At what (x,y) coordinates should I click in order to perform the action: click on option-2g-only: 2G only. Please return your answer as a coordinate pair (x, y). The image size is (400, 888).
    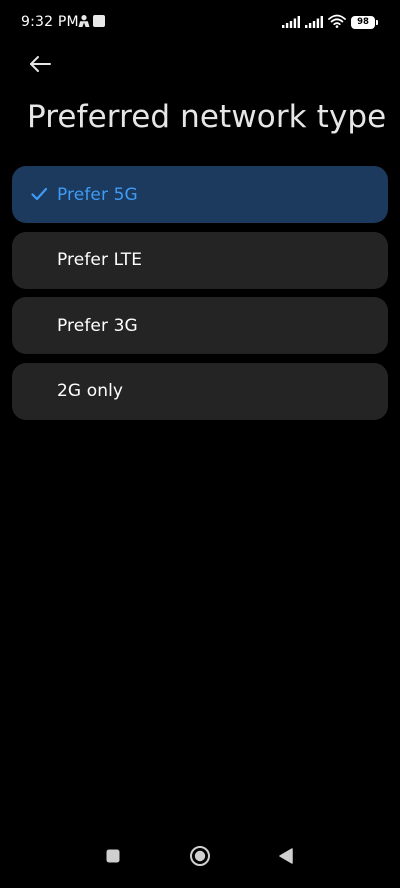
    Looking at the image, I should click on (200, 391).